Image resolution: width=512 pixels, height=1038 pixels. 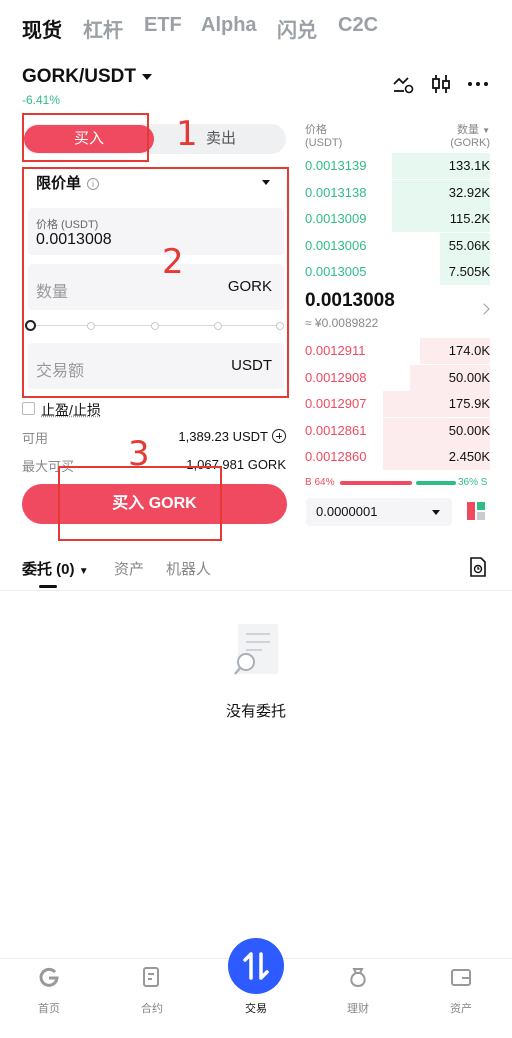 I want to click on annotation-number-3: 3, so click(x=139, y=454).